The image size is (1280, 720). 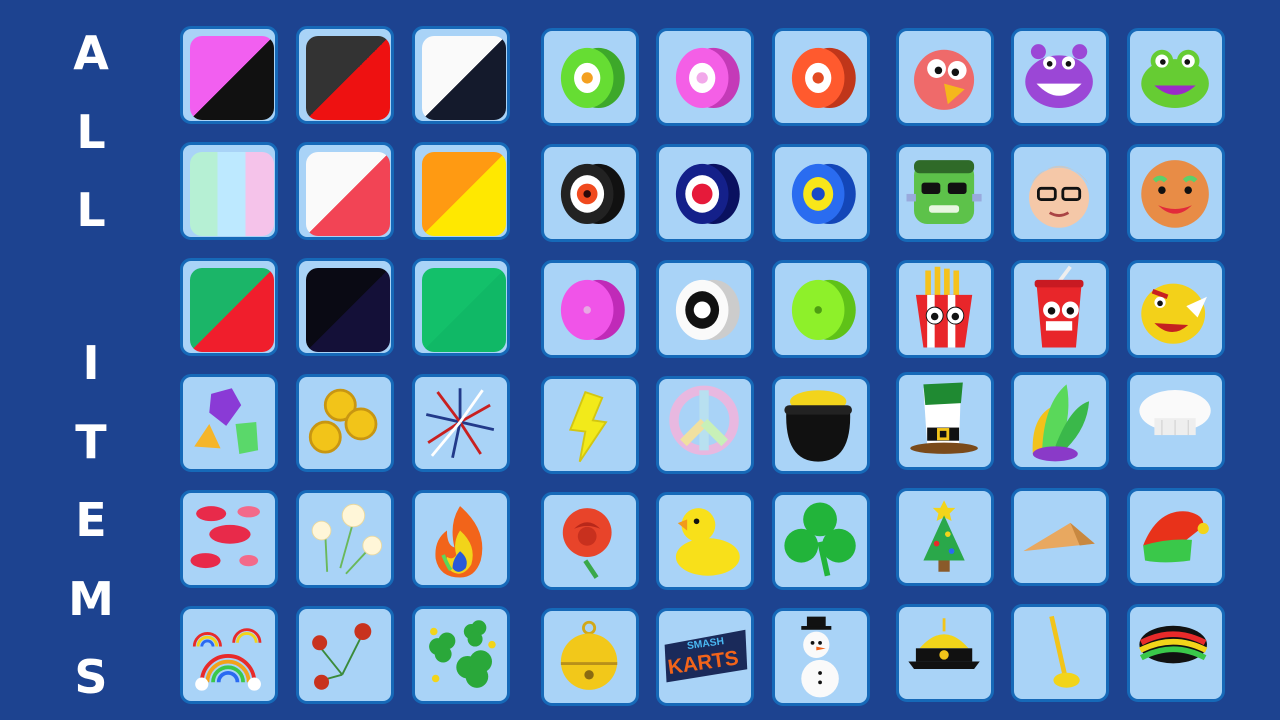 What do you see at coordinates (587, 543) in the screenshot?
I see `rose-icon` at bounding box center [587, 543].